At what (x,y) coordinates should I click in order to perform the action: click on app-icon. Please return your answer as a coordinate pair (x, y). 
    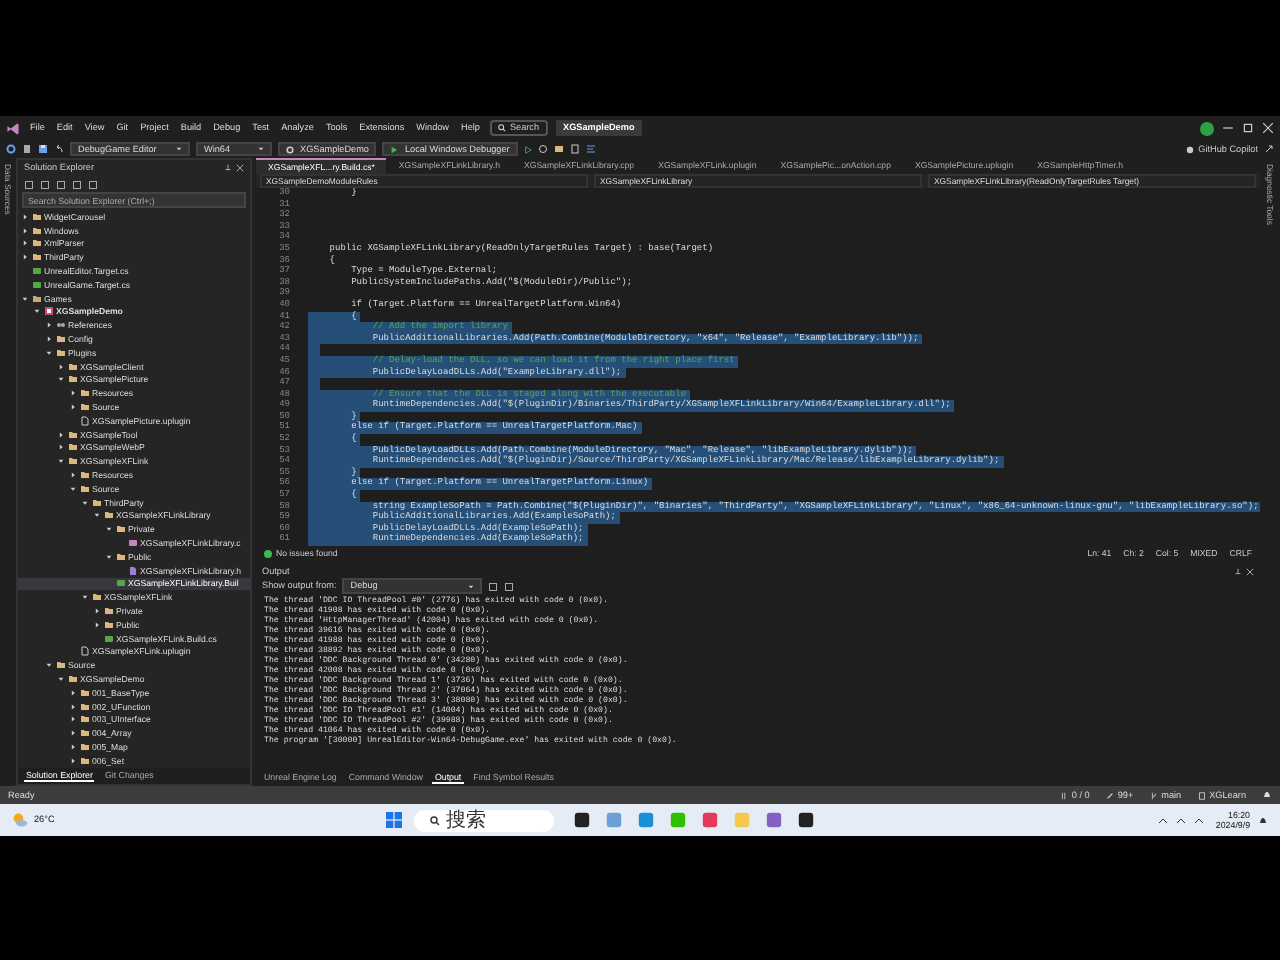
    Looking at the image, I should click on (806, 820).